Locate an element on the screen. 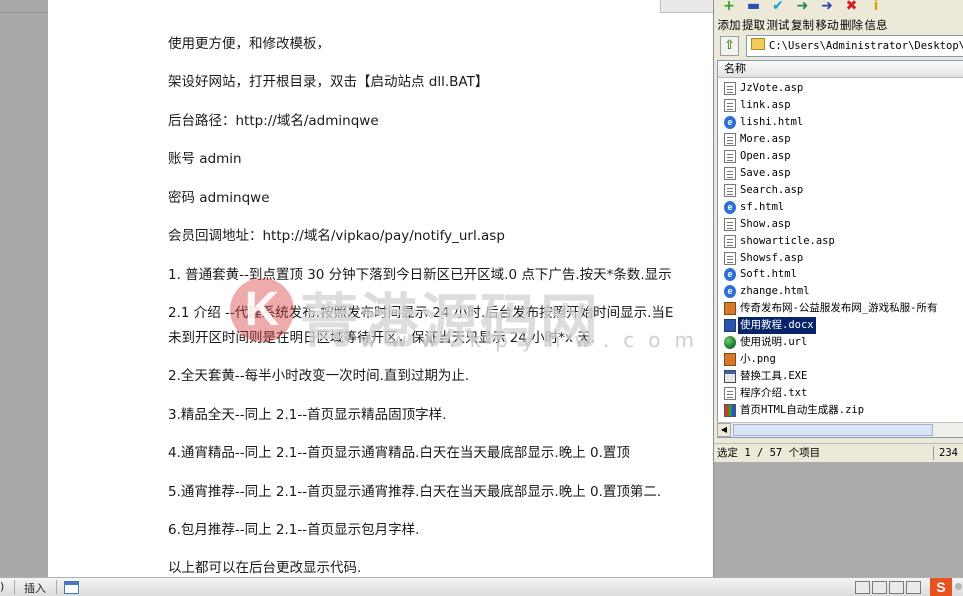 Image resolution: width=963 pixels, height=596 pixels. word-status-bar: ) 插入 S is located at coordinates (481, 586).